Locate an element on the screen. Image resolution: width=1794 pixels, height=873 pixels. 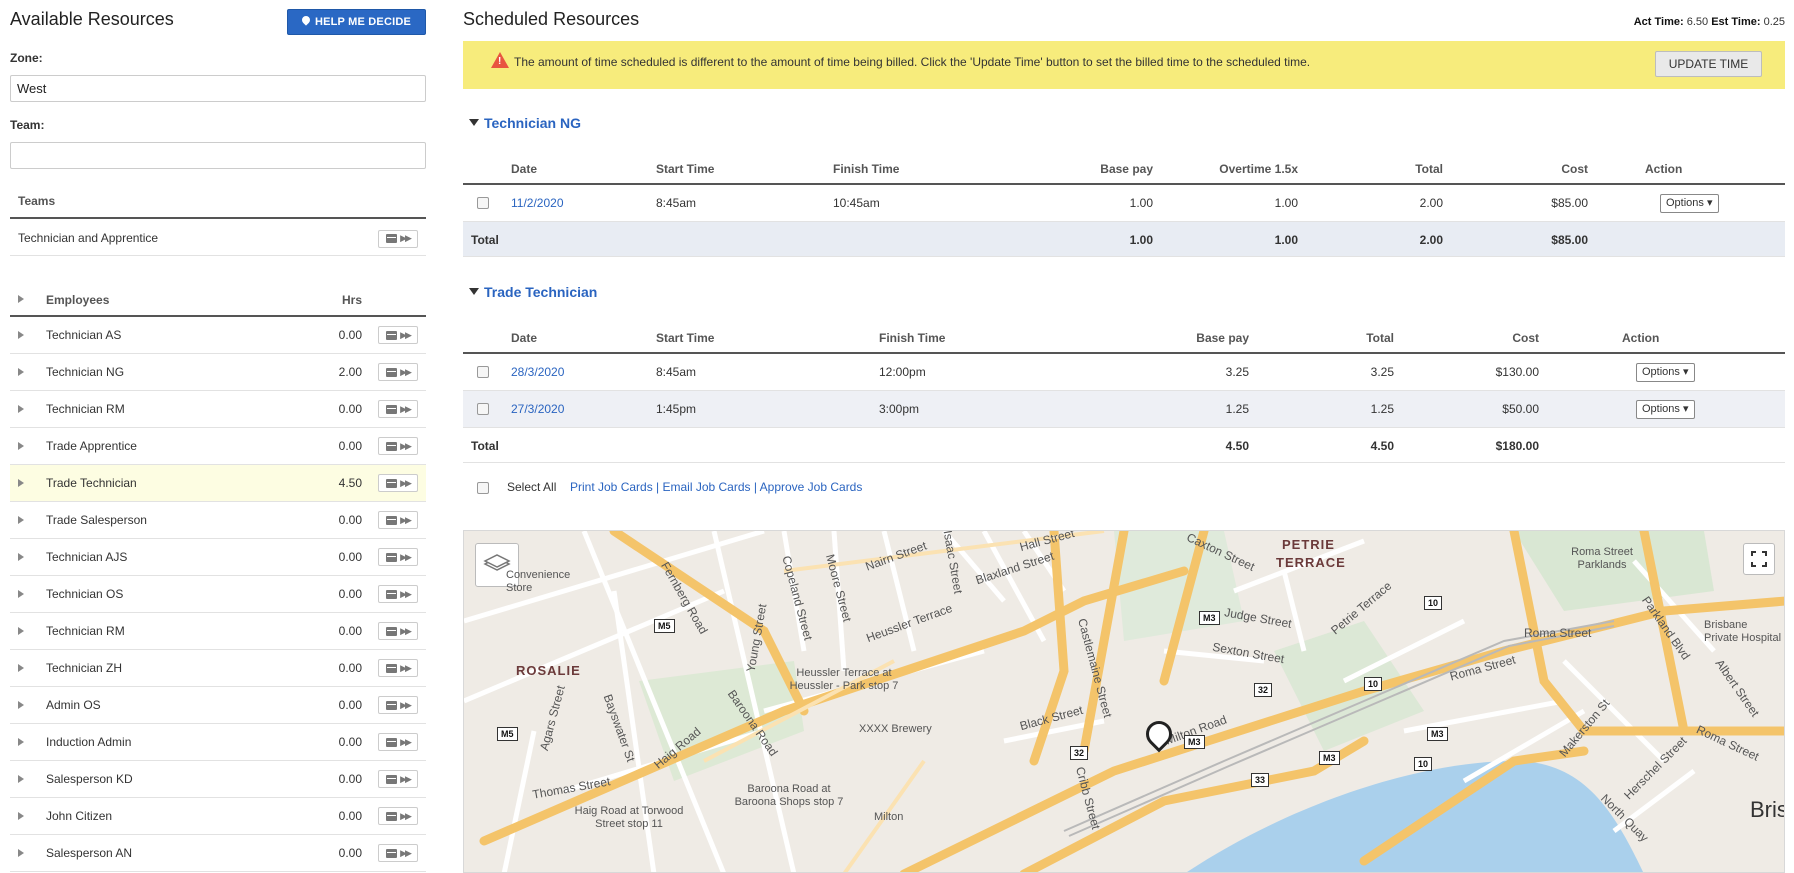
update-time-button: UPDATE TIME is located at coordinates (1708, 64).